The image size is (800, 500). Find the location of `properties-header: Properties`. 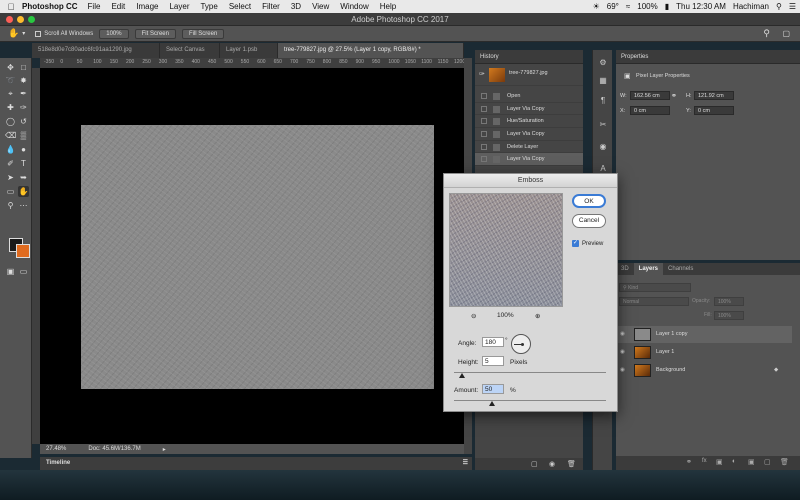

properties-header: Properties is located at coordinates (708, 57).